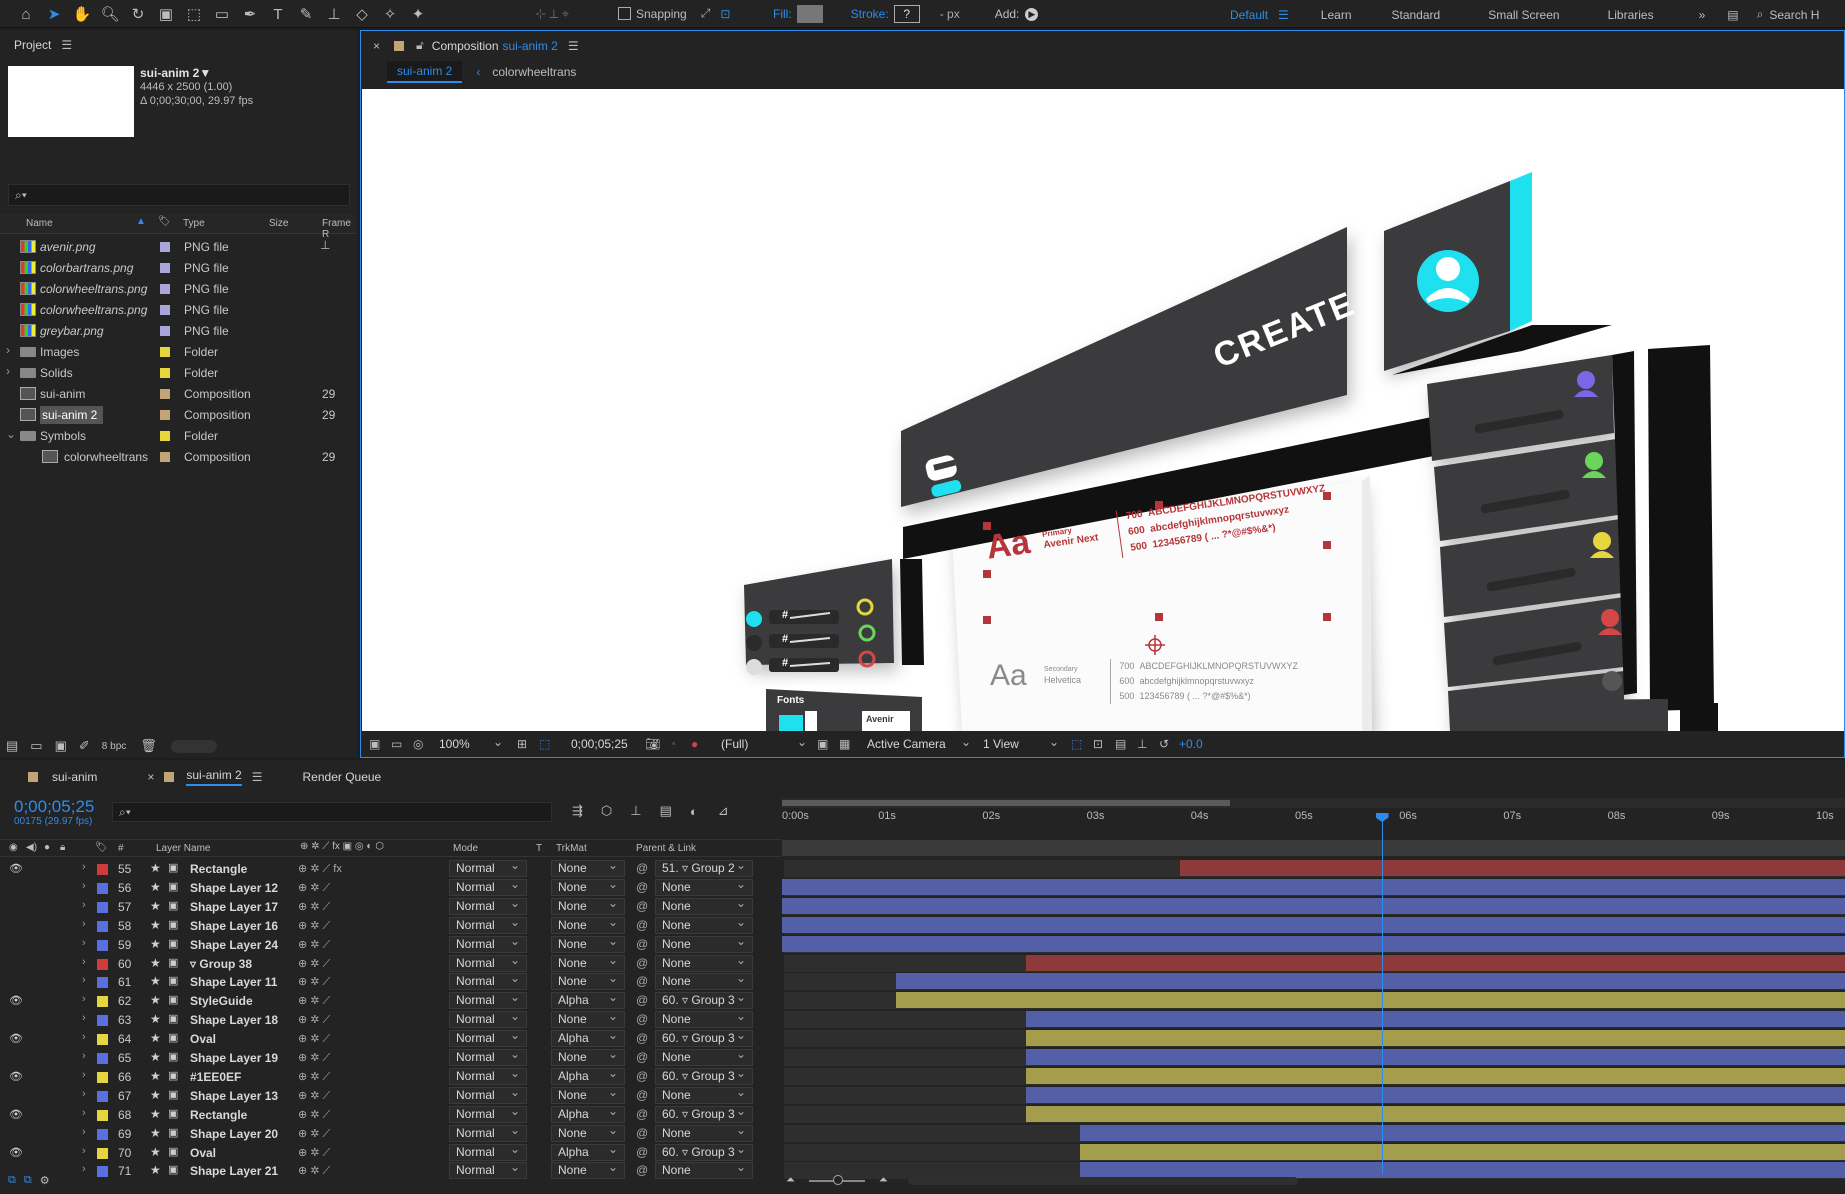 Image resolution: width=1845 pixels, height=1194 pixels. Describe the element at coordinates (178, 372) in the screenshot. I see `project-item: › Solids Folder` at that location.